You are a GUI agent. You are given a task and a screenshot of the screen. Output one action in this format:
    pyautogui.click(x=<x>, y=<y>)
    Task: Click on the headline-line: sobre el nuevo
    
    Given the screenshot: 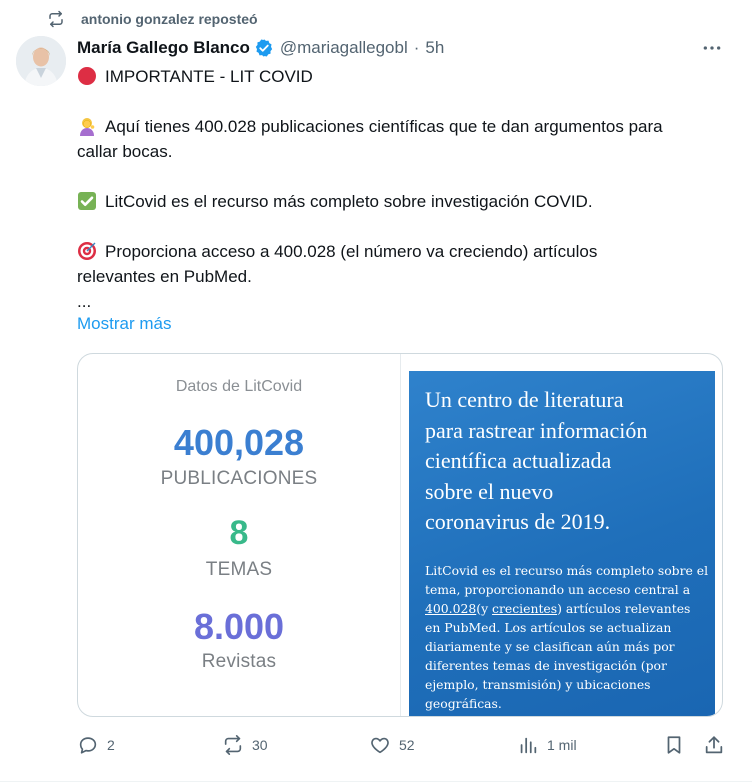 What is the action you would take?
    pyautogui.click(x=489, y=491)
    